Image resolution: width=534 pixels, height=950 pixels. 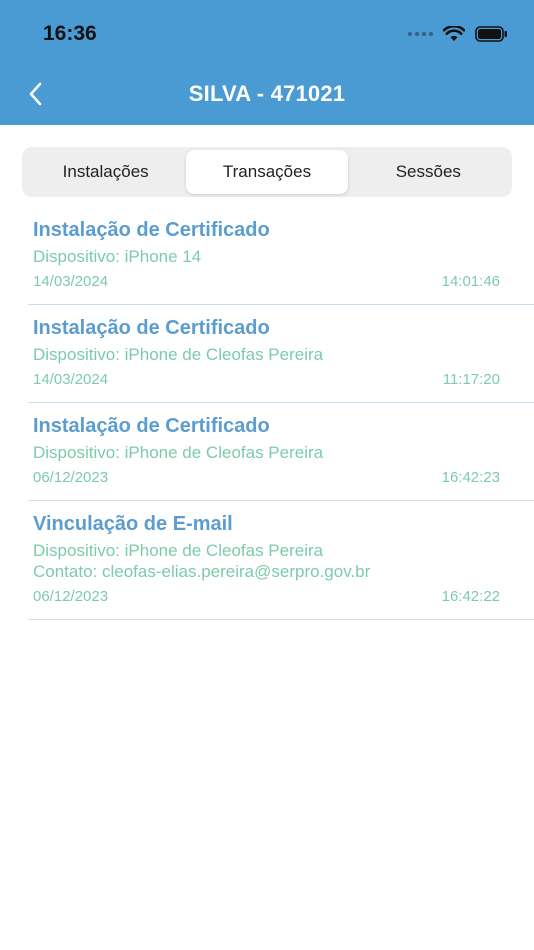 I want to click on item-device: Dispositivo: iPhone 14, so click(x=117, y=256).